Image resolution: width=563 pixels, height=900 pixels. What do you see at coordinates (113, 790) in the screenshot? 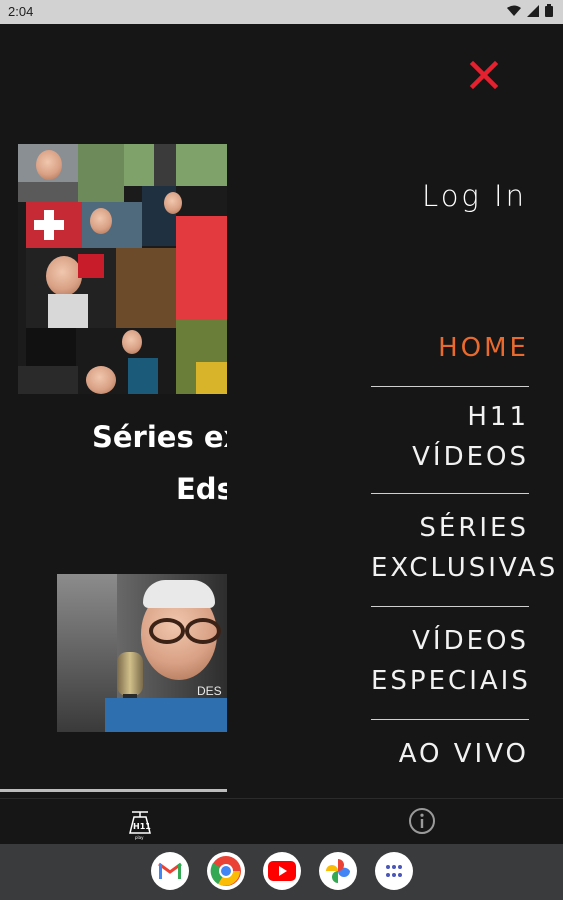
I see `scroll-indicator` at bounding box center [113, 790].